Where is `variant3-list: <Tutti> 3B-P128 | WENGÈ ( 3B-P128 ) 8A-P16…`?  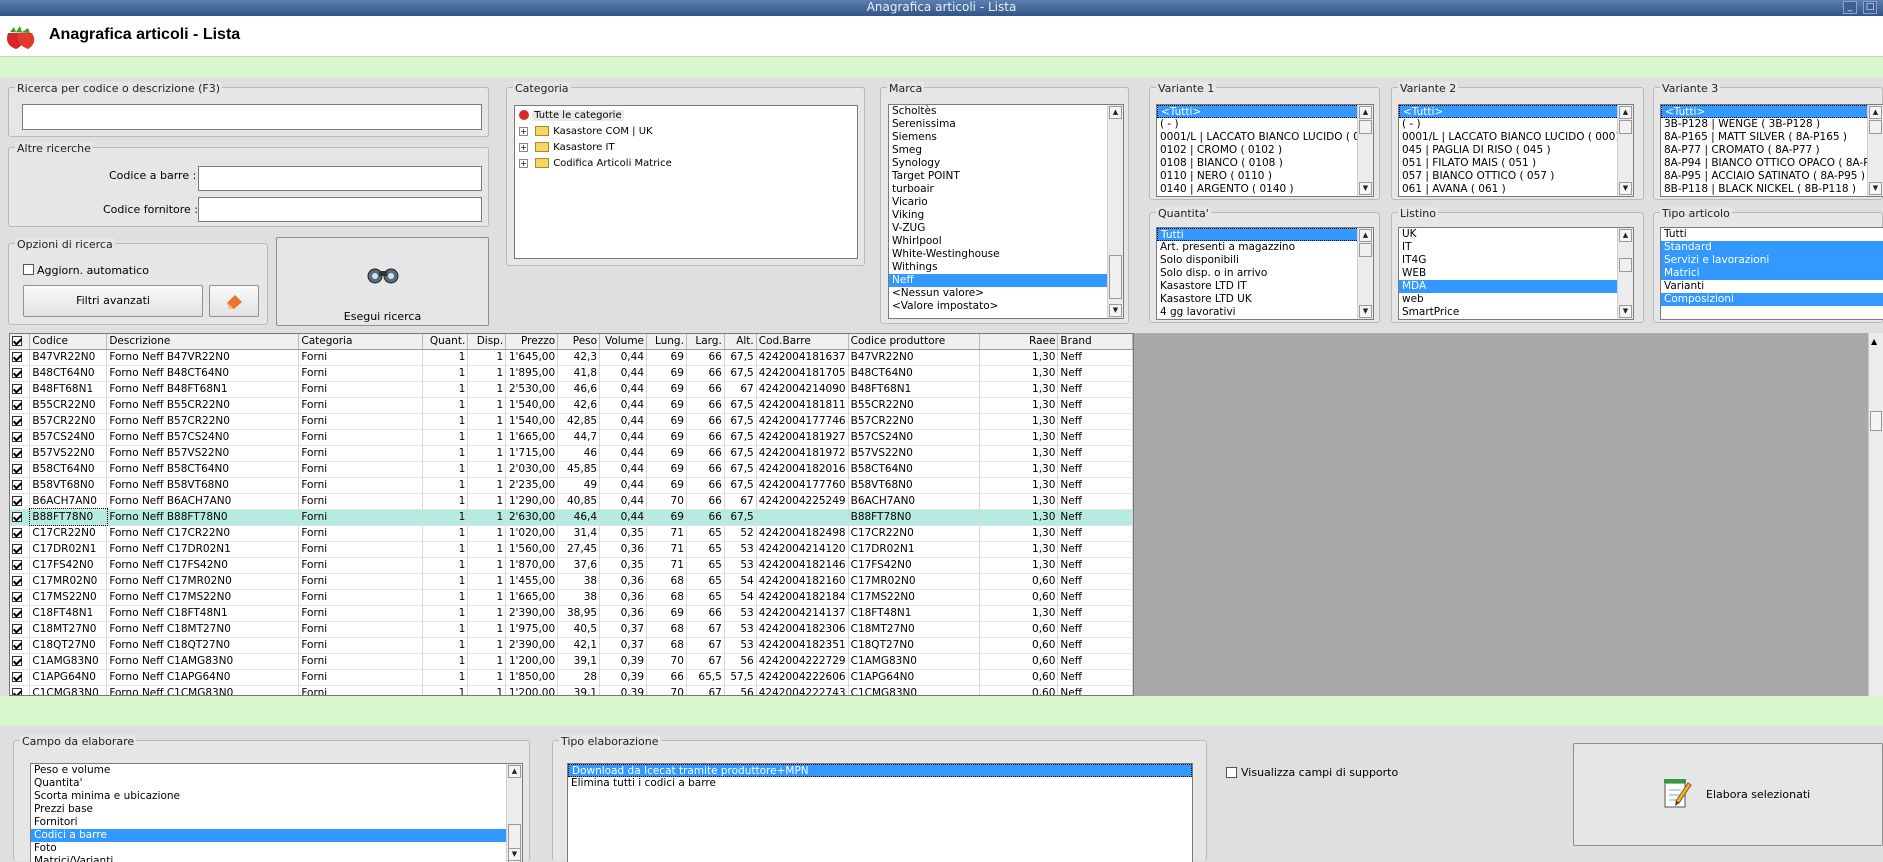
variant3-list: <Tutti> 3B-P128 | WENGÈ ( 3B-P128 ) 8A-P16… is located at coordinates (1771, 150).